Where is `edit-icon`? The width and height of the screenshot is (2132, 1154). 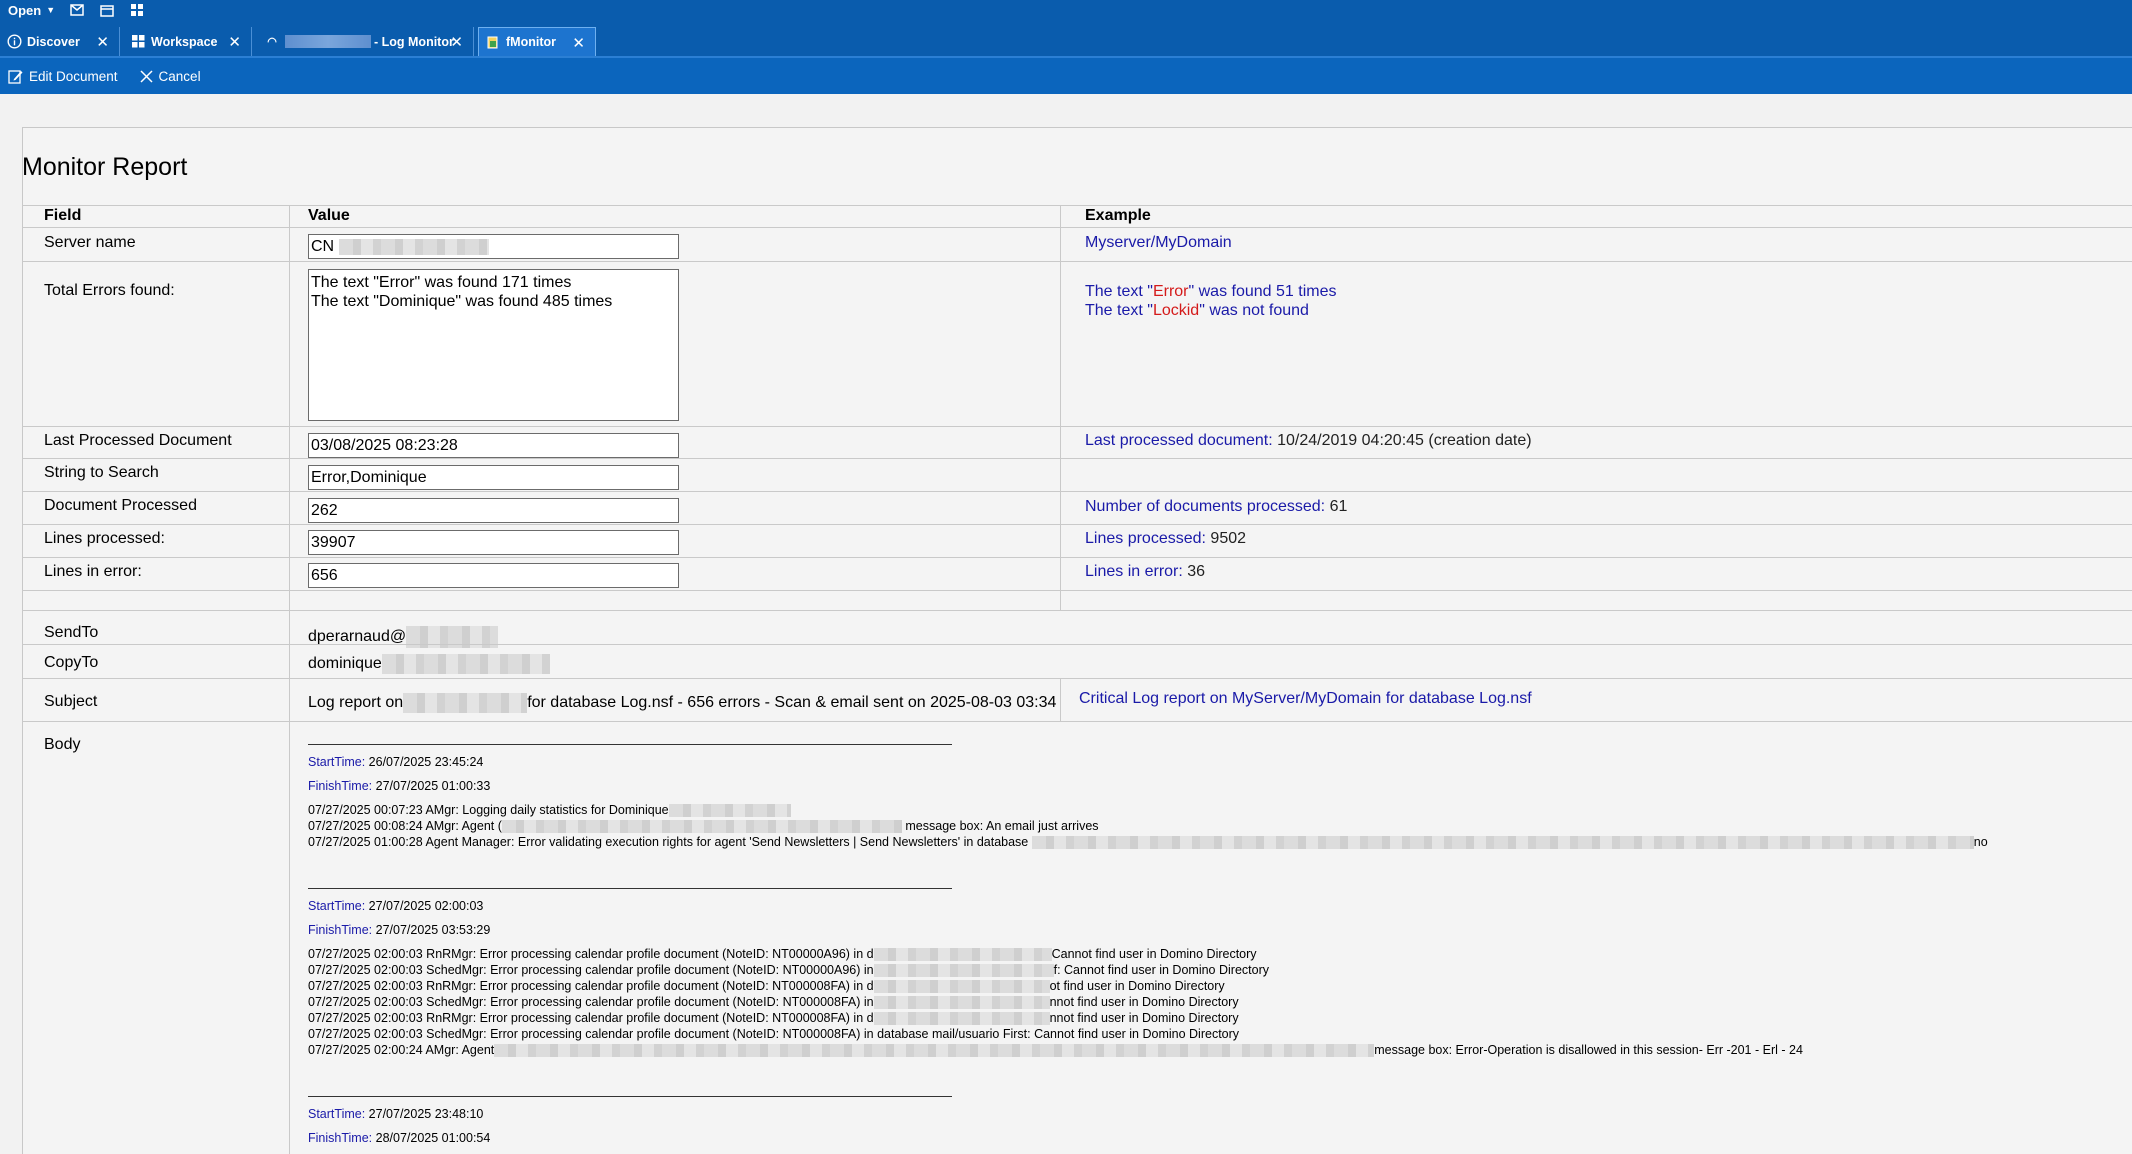 edit-icon is located at coordinates (15, 76).